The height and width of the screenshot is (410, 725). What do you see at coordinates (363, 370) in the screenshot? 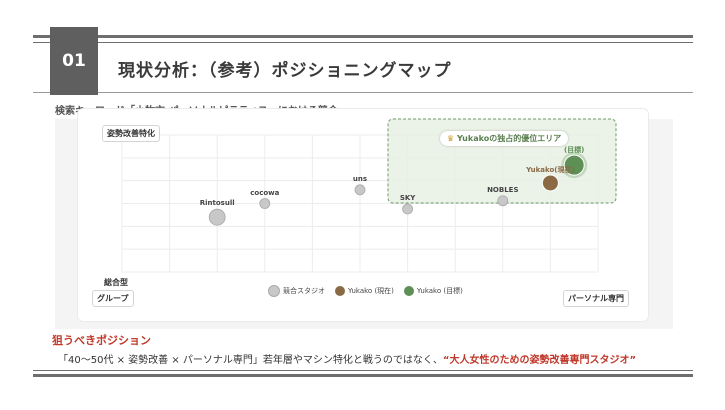
I see `footer-rule-top` at bounding box center [363, 370].